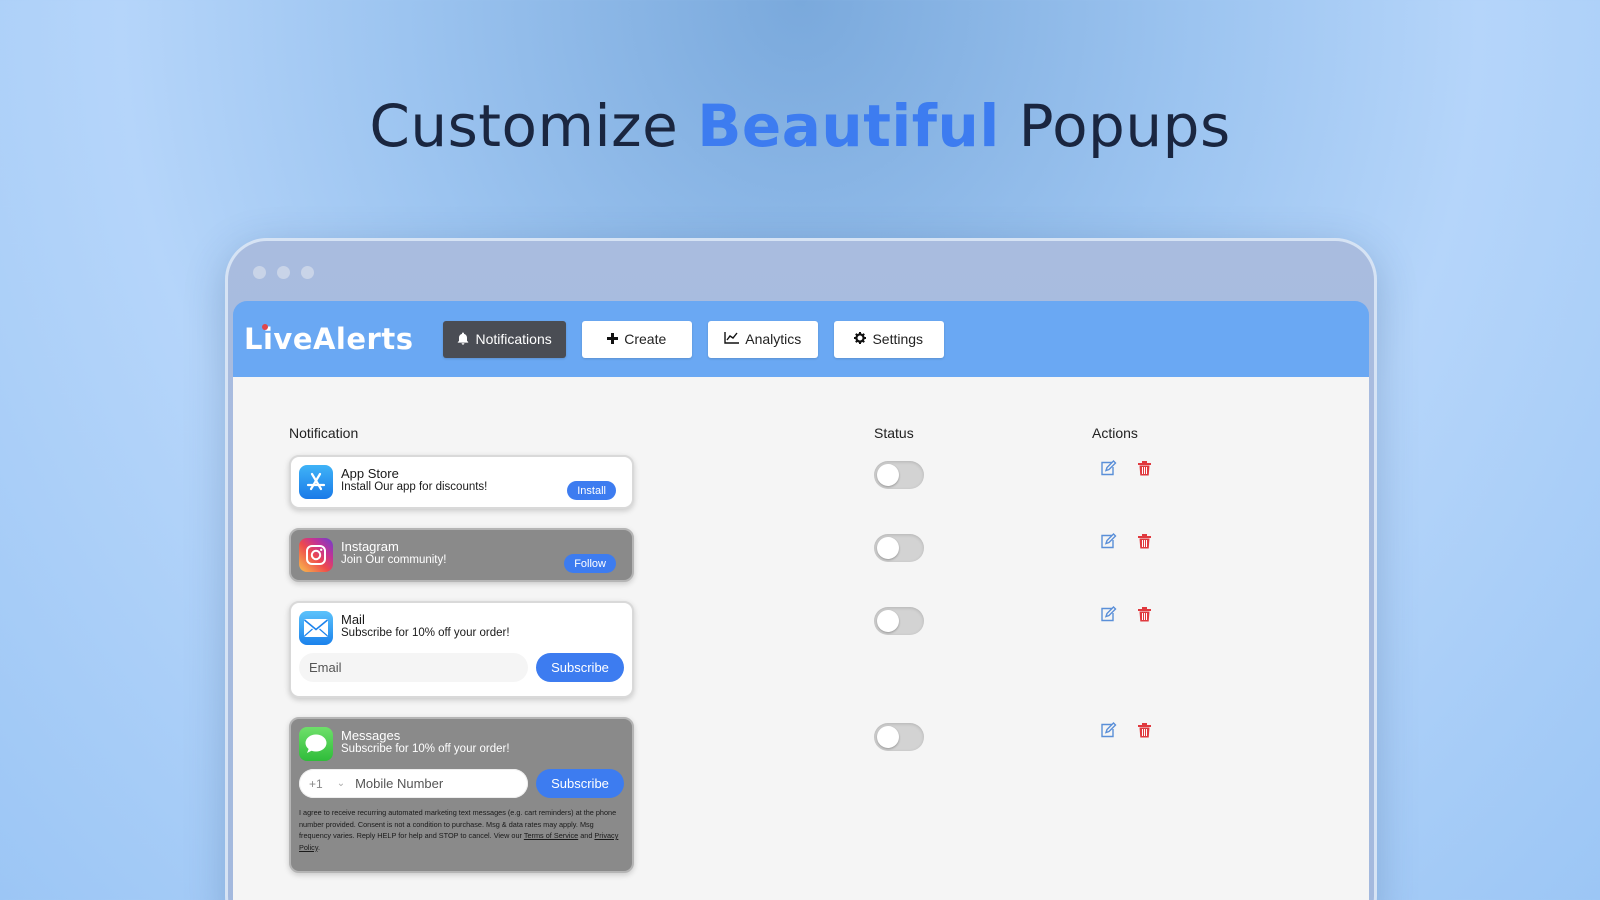  I want to click on window-controls, so click(283, 272).